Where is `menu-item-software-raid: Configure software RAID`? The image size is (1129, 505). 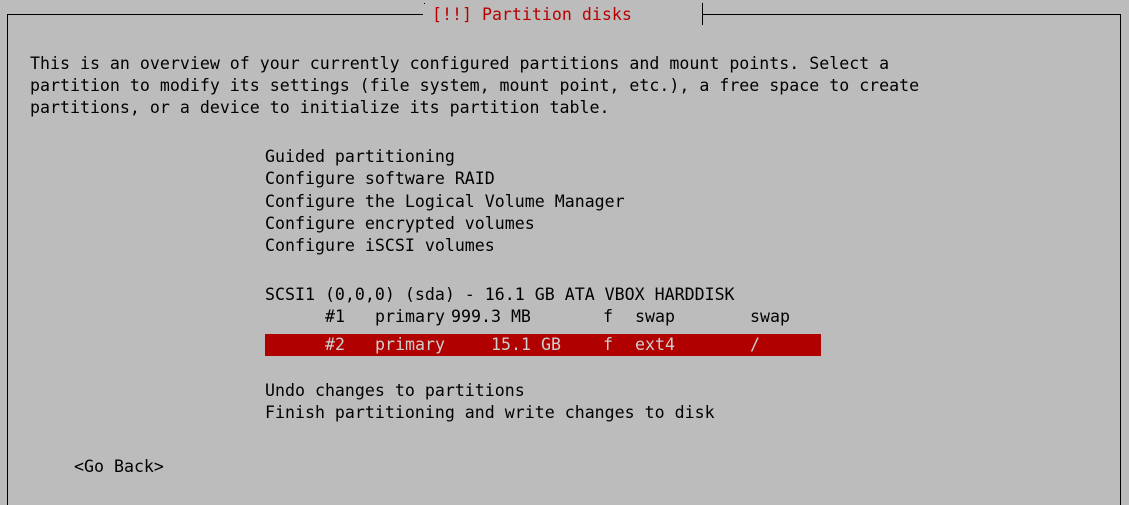
menu-item-software-raid: Configure software RAID is located at coordinates (380, 179).